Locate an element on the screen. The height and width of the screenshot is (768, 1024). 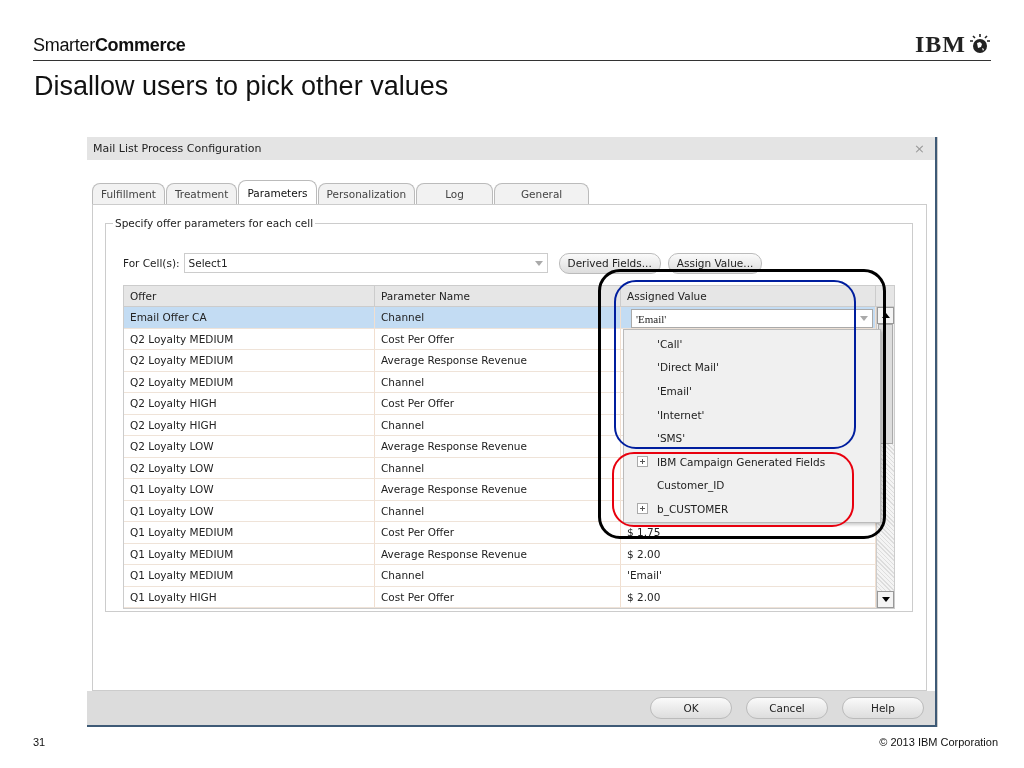
tab: Fulfillment is located at coordinates (128, 193).